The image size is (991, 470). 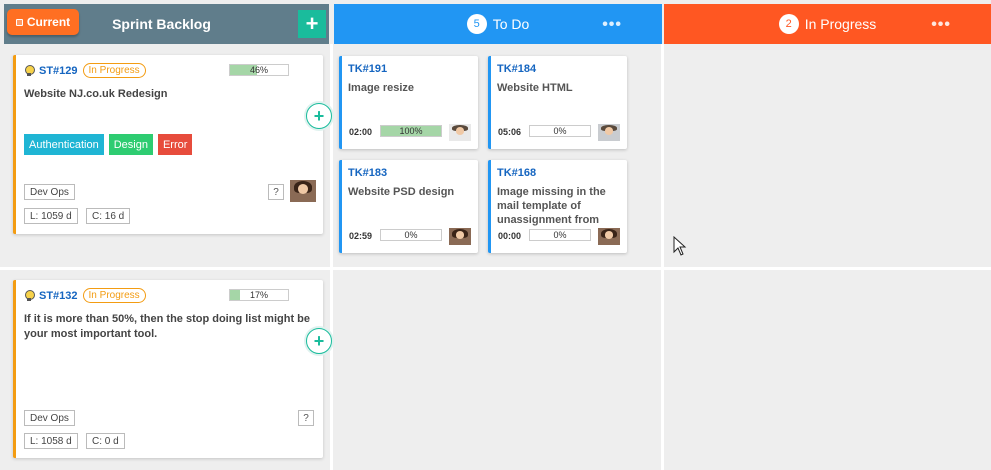 What do you see at coordinates (312, 24) in the screenshot?
I see `add-story-button: +` at bounding box center [312, 24].